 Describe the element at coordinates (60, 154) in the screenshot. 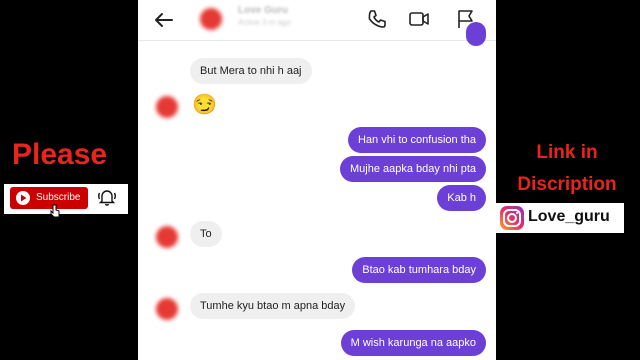

I see `please-text: Please` at that location.